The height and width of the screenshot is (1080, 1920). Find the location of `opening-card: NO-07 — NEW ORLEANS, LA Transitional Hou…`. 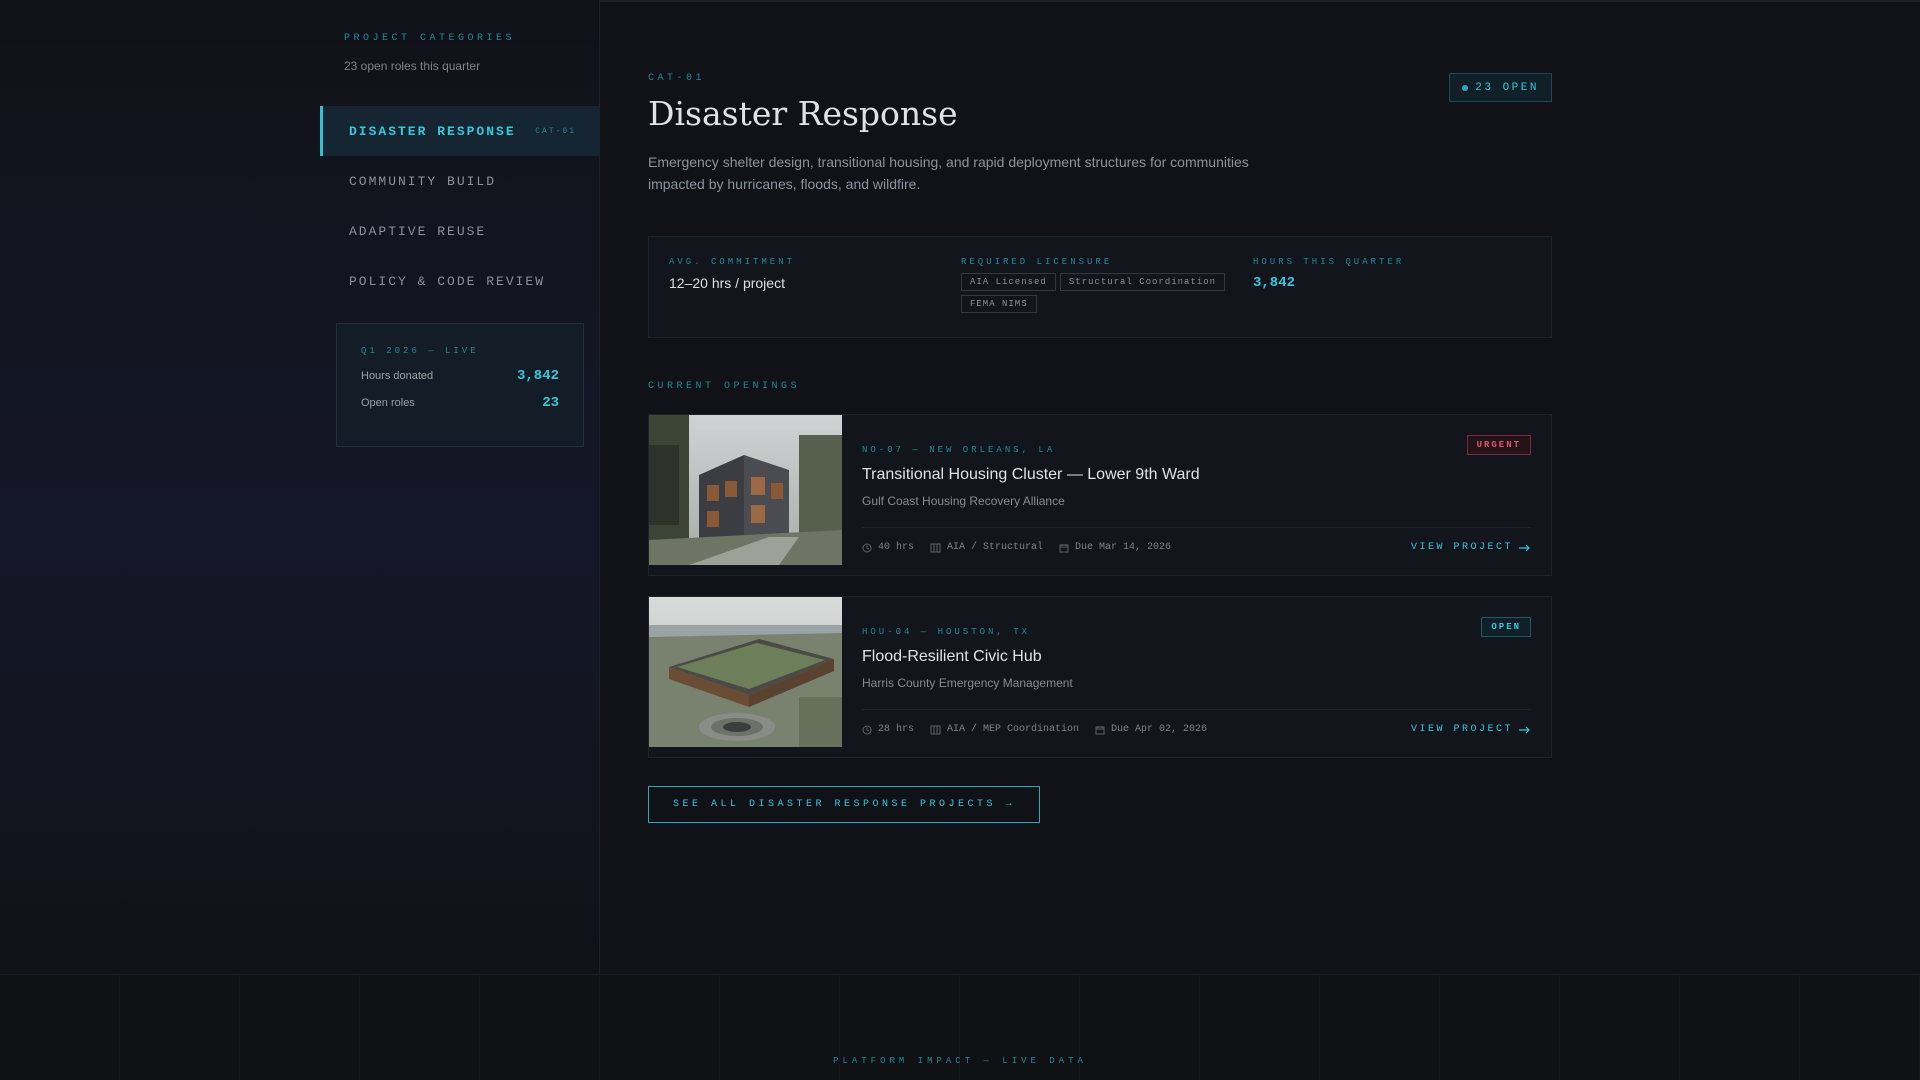

opening-card: NO-07 — NEW ORLEANS, LA Transitional Hou… is located at coordinates (1100, 495).